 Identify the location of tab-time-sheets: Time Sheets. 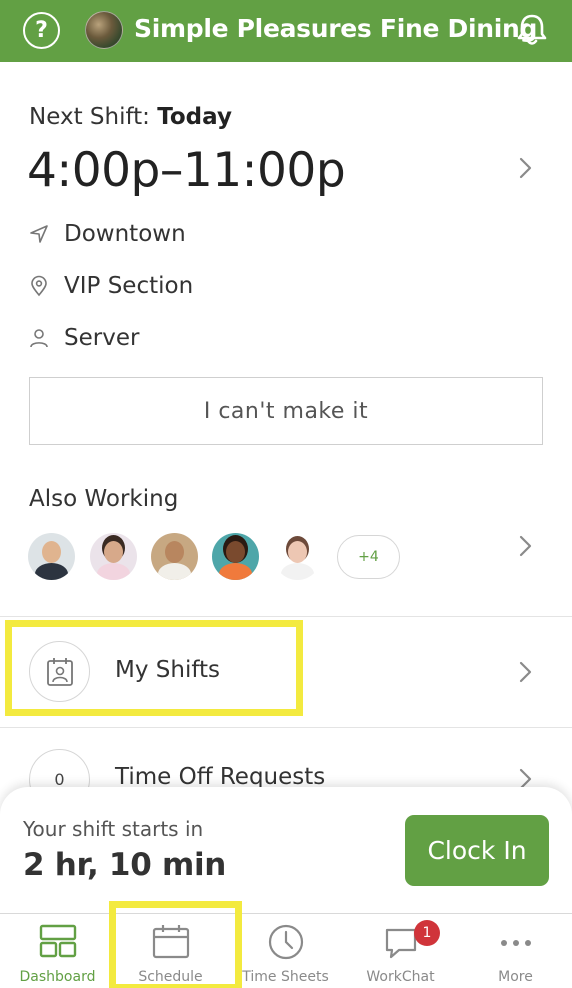
(285, 950).